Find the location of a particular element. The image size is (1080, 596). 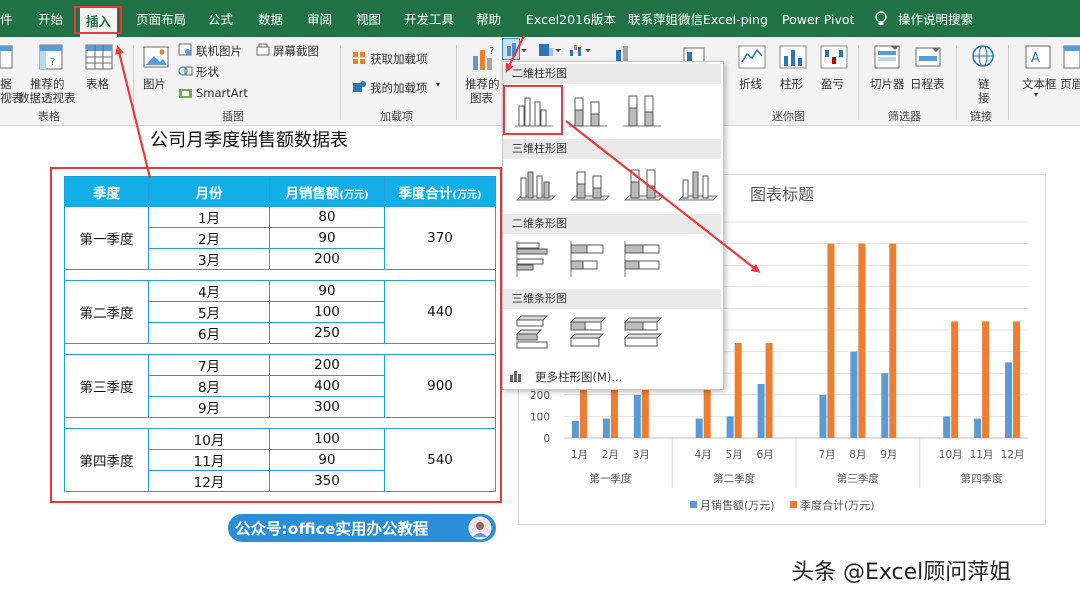

tab-contact: 联系萍姐微信Excel-ping is located at coordinates (698, 18).